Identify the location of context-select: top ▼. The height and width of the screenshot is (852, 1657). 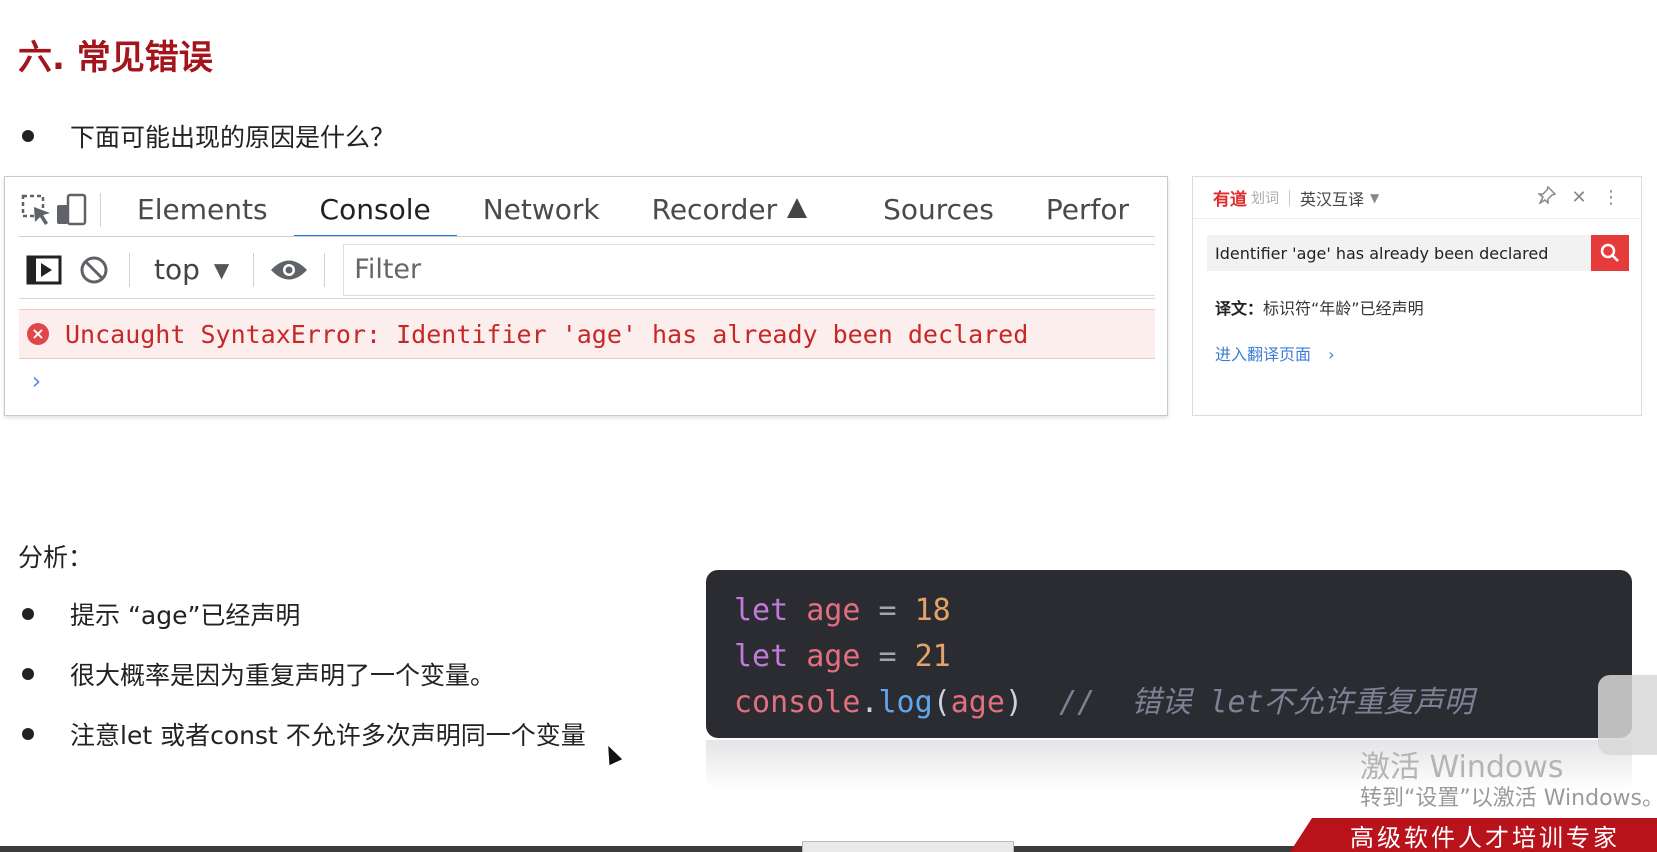
(191, 269).